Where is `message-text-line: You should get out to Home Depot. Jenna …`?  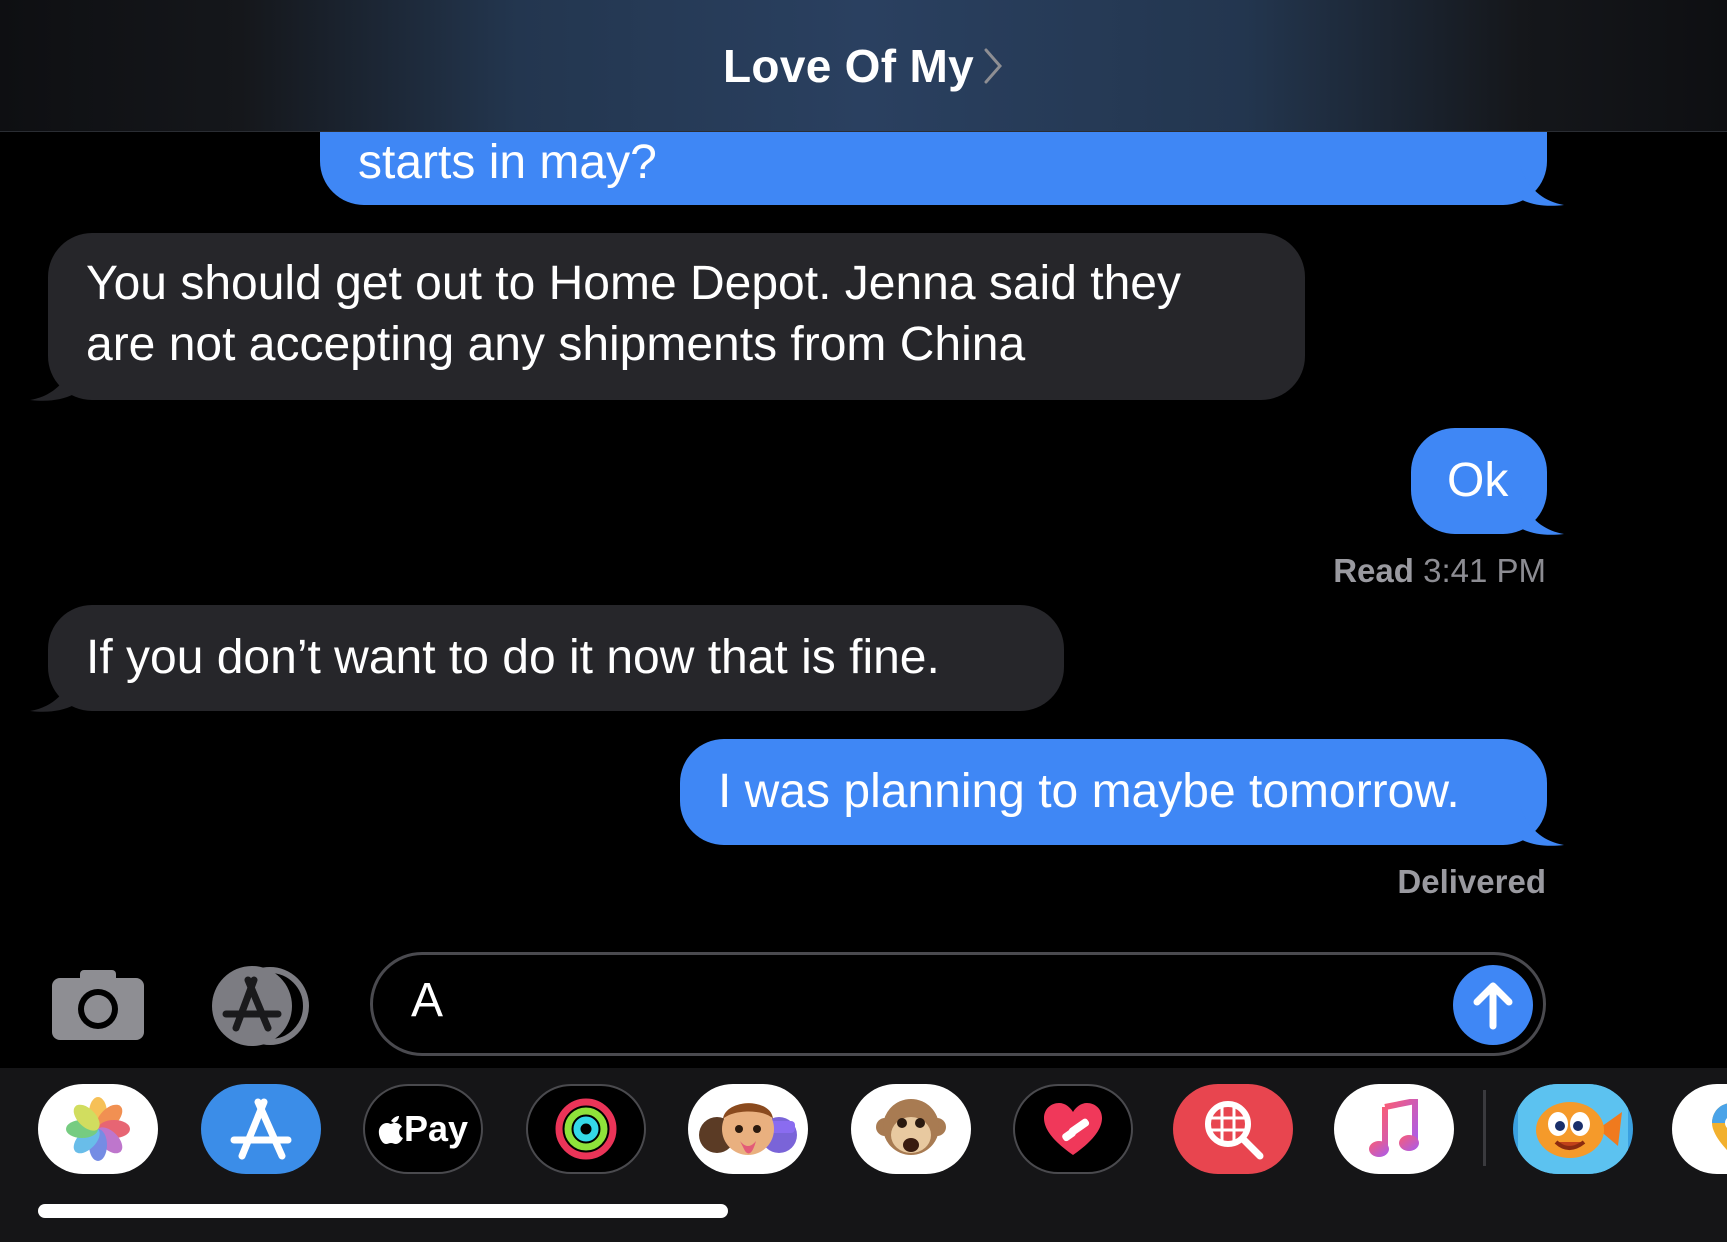
message-text-line: You should get out to Home Depot. Jenna … is located at coordinates (633, 283).